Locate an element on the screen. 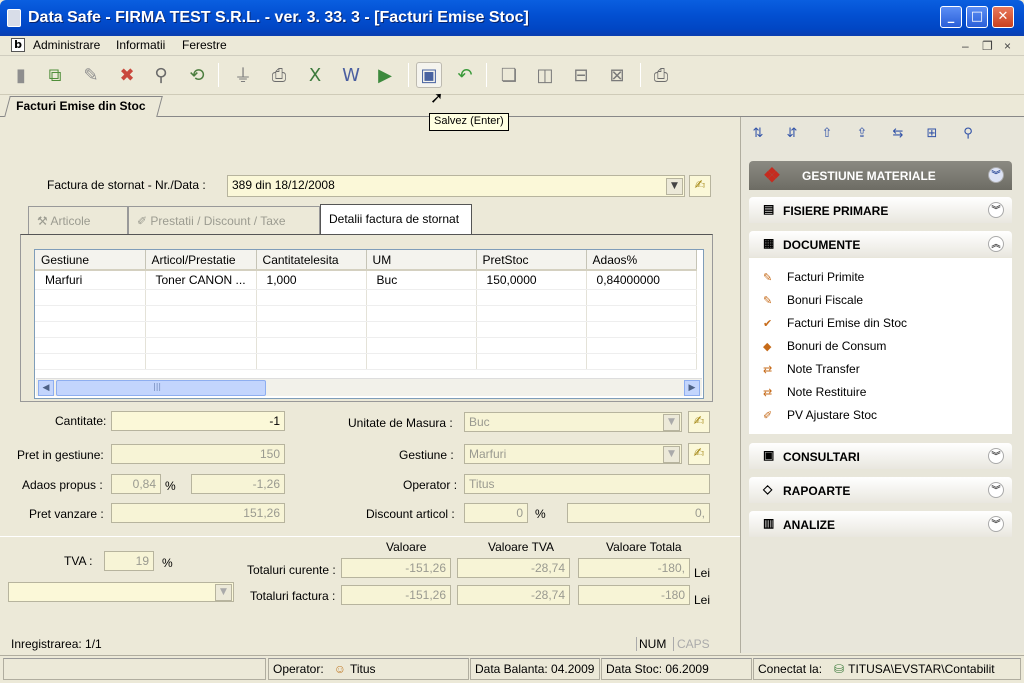 Image resolution: width=1024 pixels, height=683 pixels. edit-button: ✎ is located at coordinates (91, 75).